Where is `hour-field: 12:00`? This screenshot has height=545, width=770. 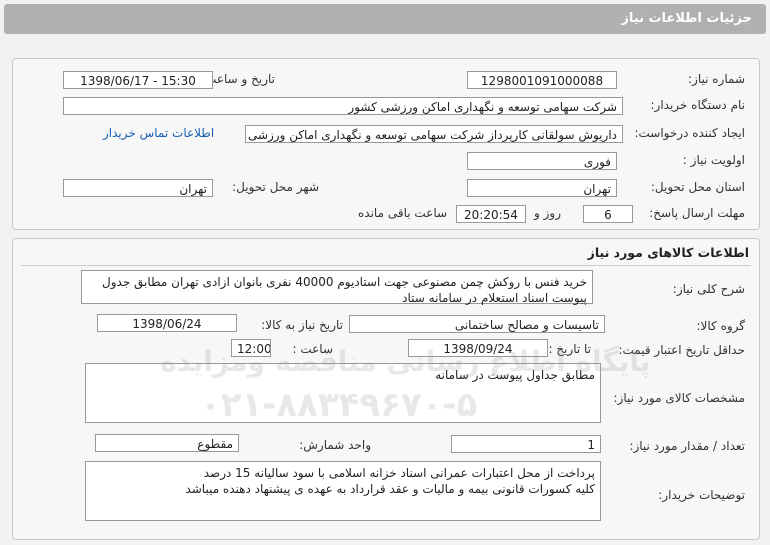
hour-field: 12:00 is located at coordinates (251, 348).